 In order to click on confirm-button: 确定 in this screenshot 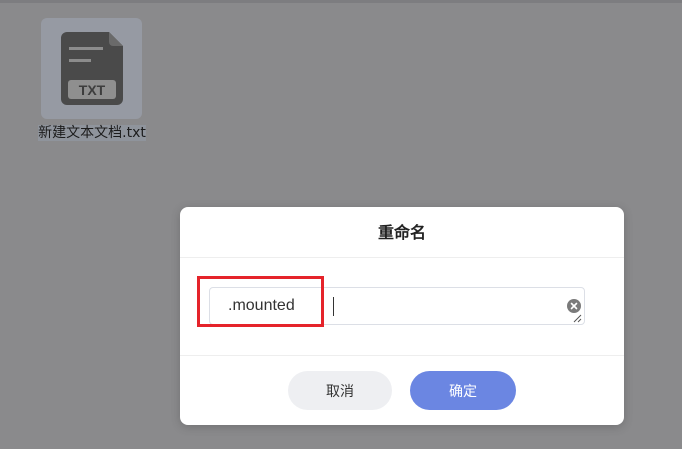, I will do `click(463, 390)`.